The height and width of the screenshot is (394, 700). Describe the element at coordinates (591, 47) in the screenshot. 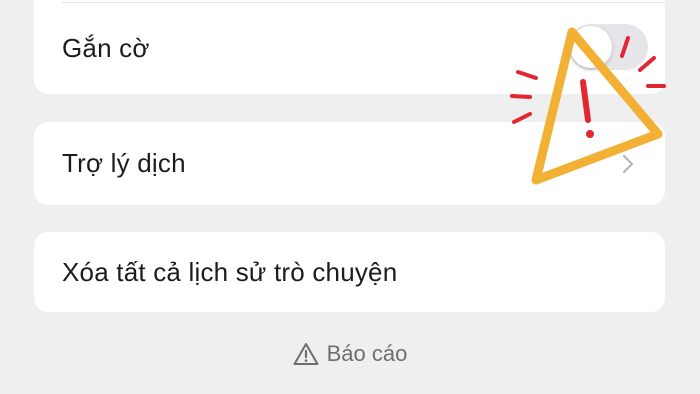

I see `toggle-knob` at that location.